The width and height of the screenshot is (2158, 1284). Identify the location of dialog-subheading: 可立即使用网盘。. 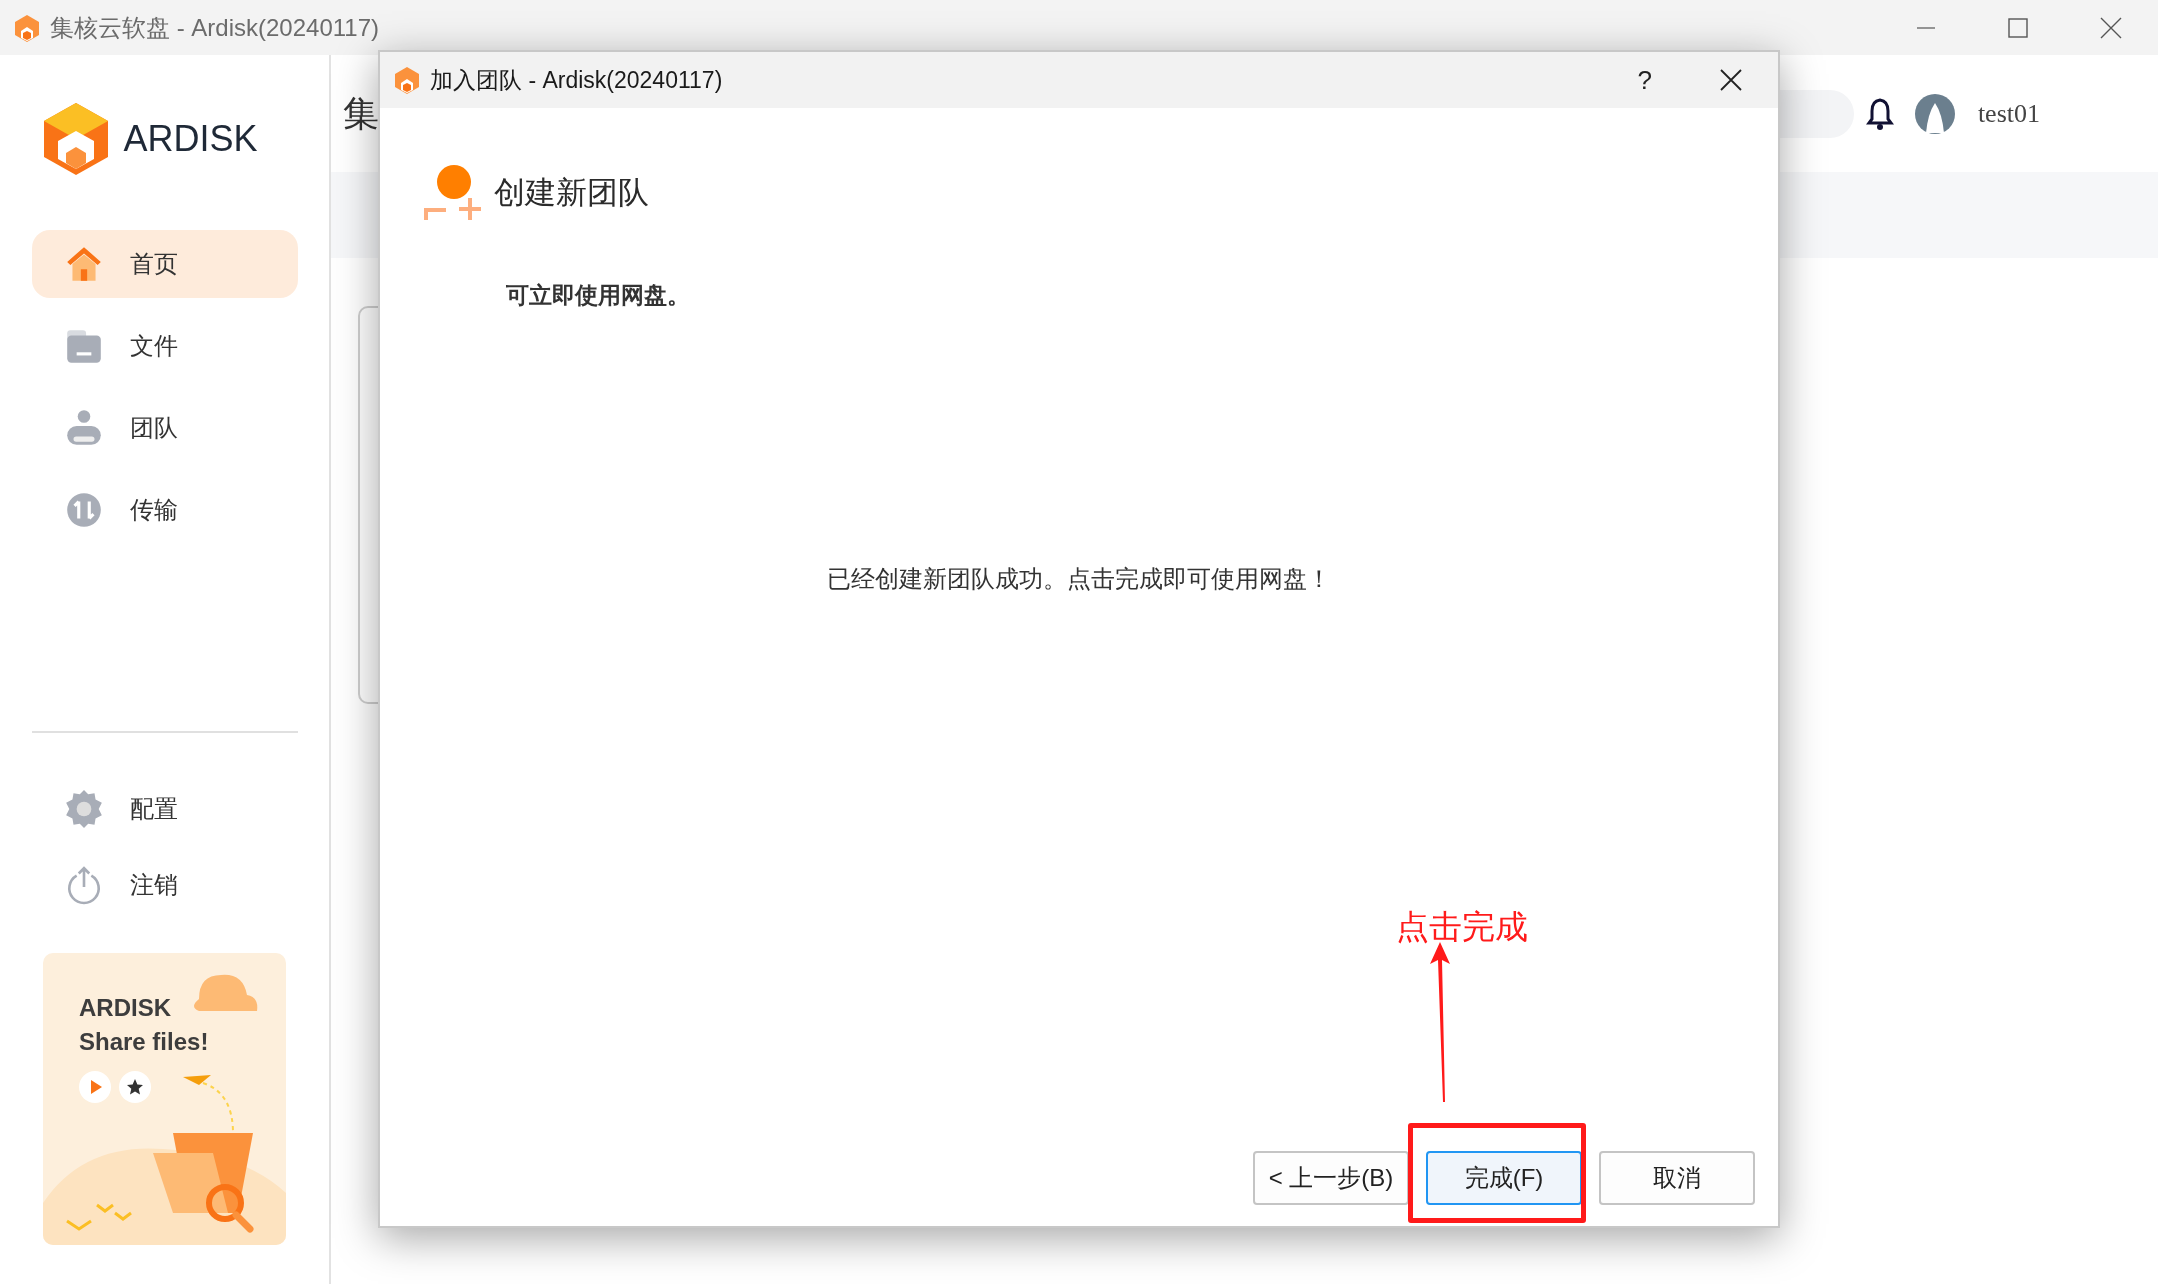
(598, 295).